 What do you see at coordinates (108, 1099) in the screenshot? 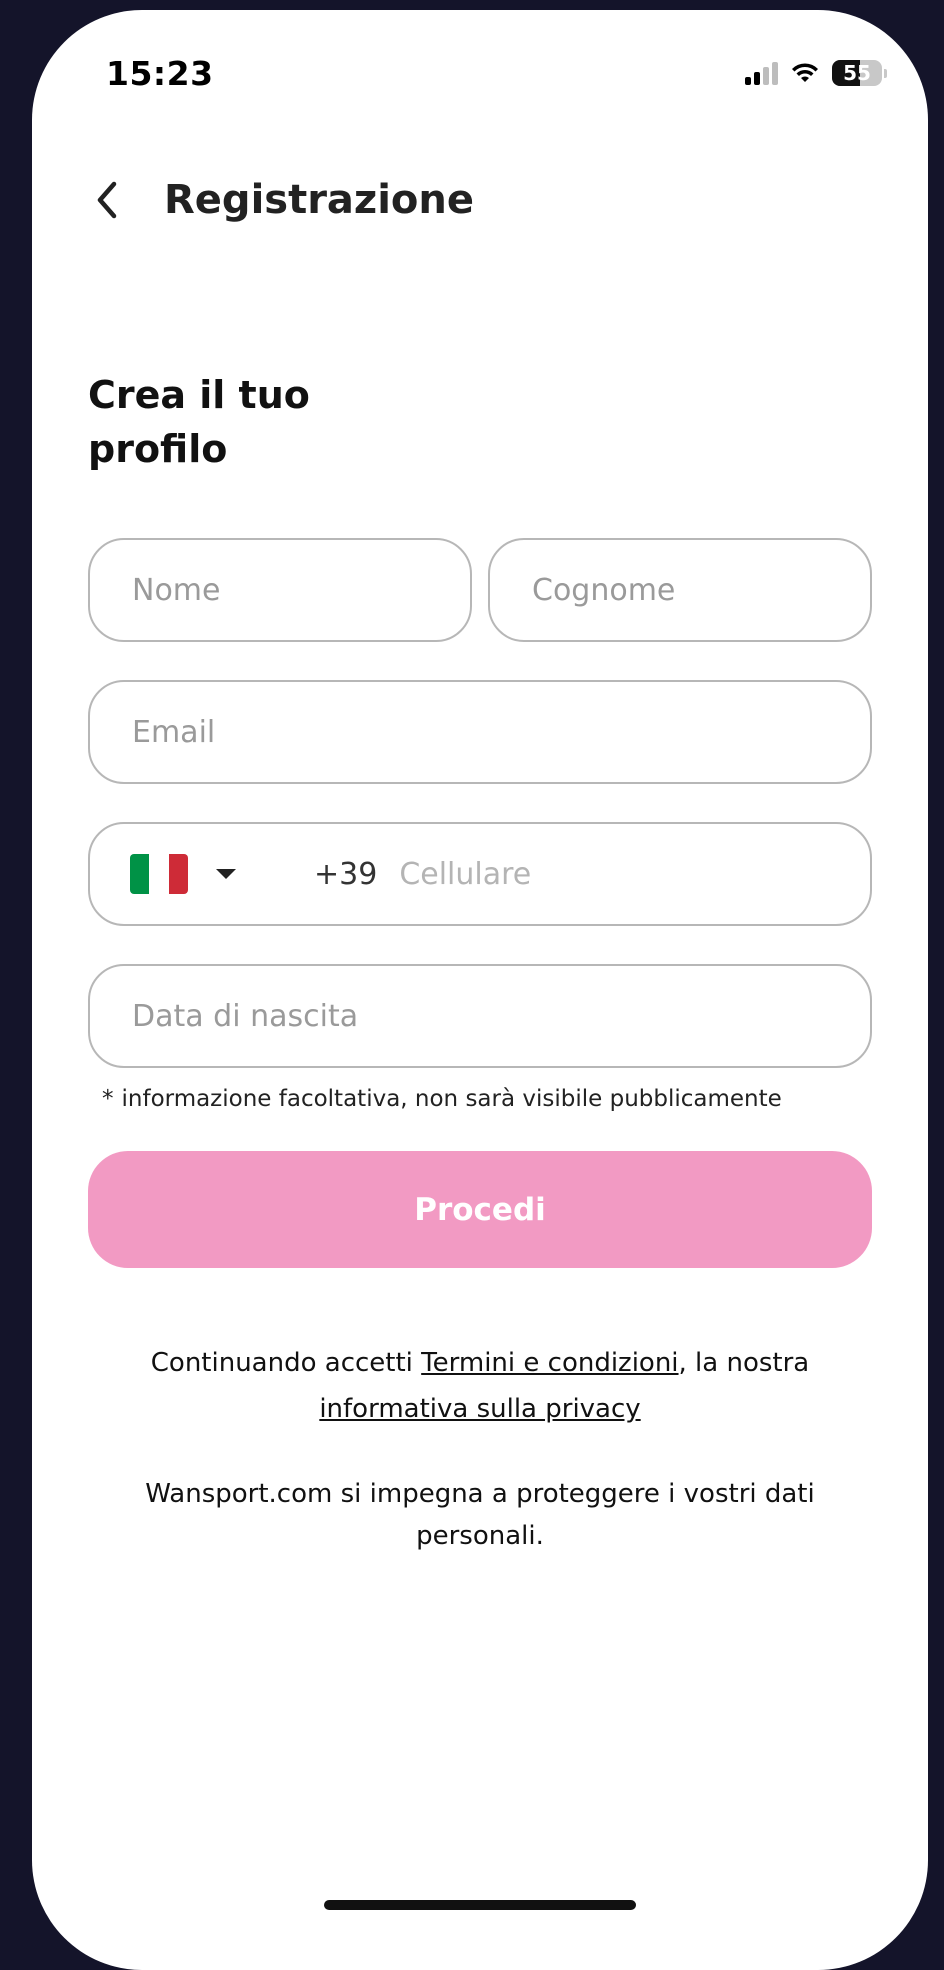
I see `hint-asterisk: *` at bounding box center [108, 1099].